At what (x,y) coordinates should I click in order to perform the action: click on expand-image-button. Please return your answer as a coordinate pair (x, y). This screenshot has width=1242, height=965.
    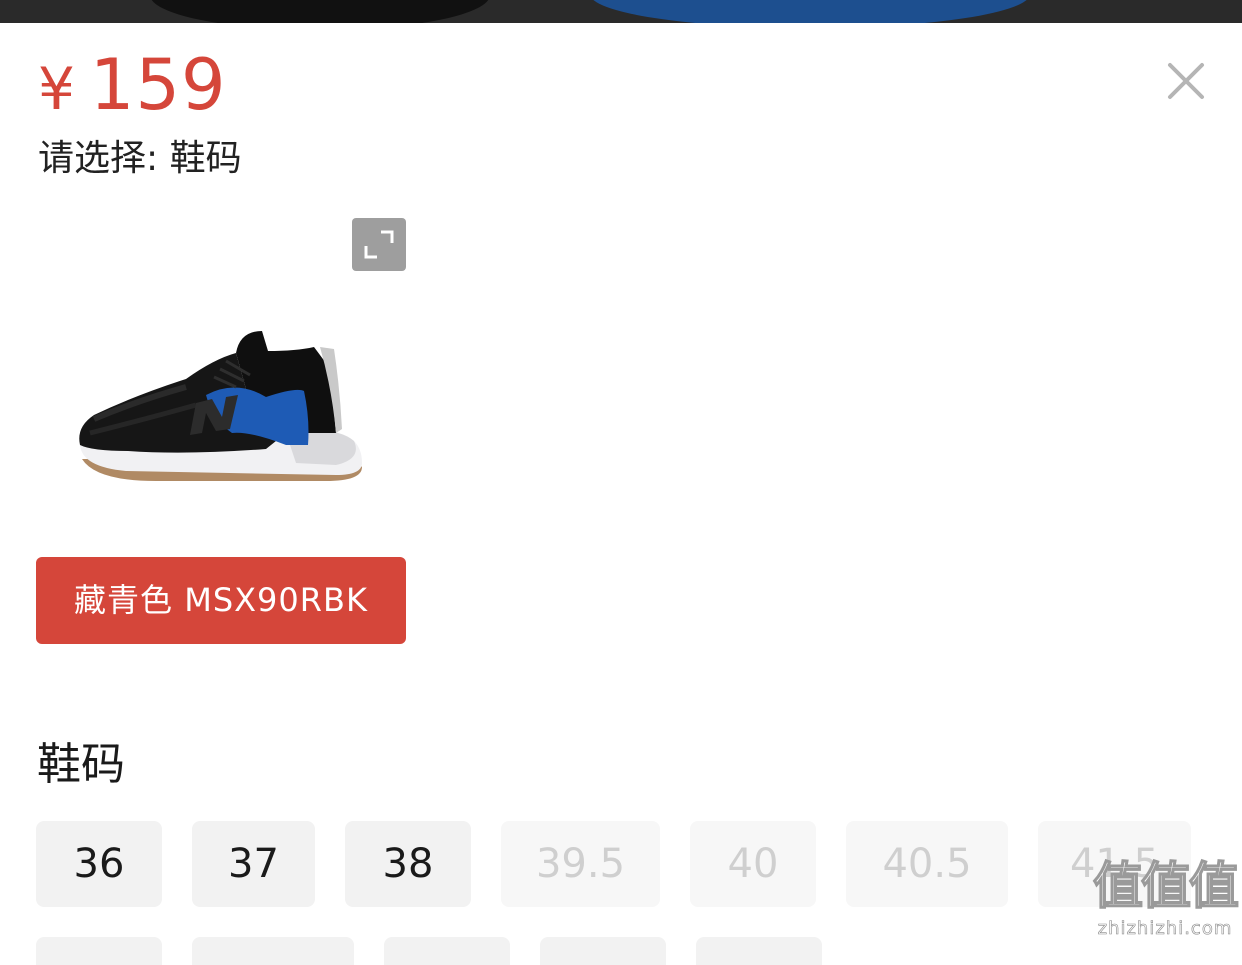
    Looking at the image, I should click on (379, 244).